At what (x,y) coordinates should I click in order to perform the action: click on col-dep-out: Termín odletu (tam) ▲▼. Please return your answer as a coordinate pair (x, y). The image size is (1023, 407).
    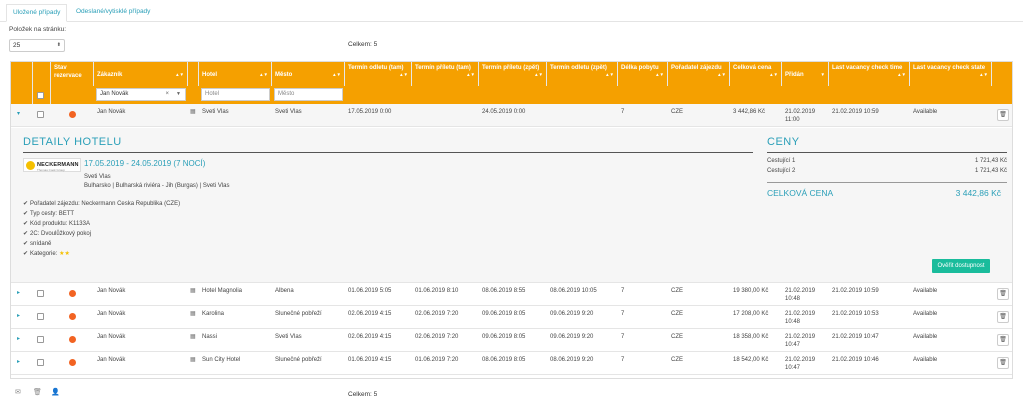
    Looking at the image, I should click on (378, 74).